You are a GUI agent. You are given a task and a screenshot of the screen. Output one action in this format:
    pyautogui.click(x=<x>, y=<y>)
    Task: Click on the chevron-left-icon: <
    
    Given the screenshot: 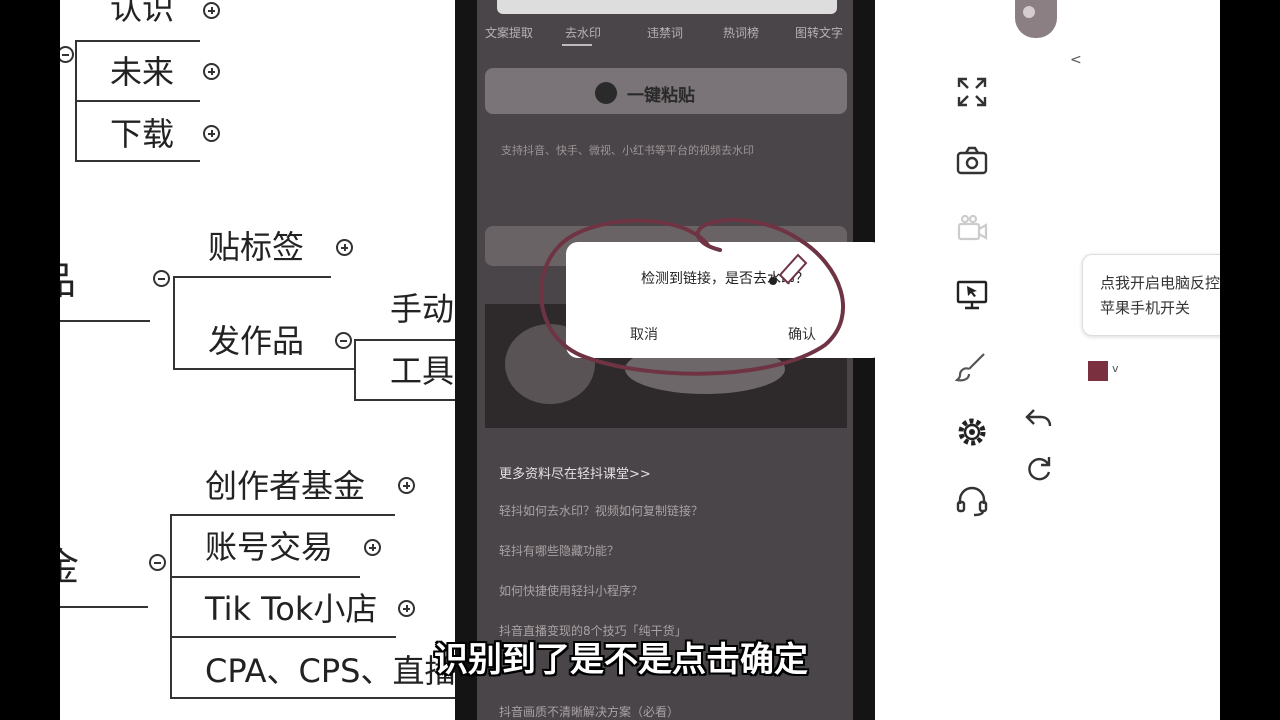 What is the action you would take?
    pyautogui.click(x=1076, y=60)
    